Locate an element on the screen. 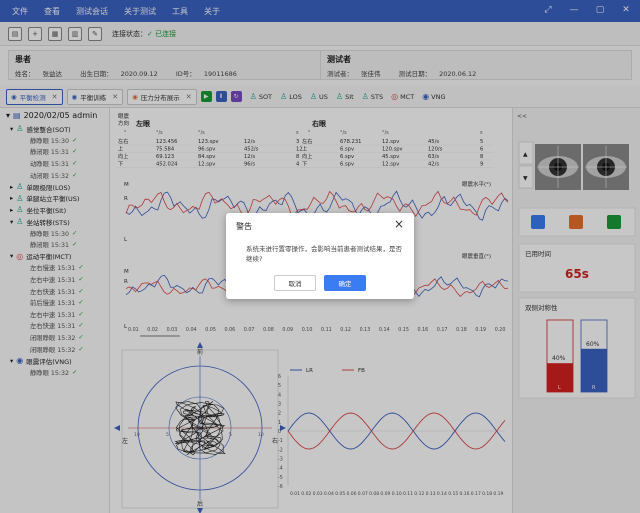  confirm-button: 确定 is located at coordinates (345, 283).